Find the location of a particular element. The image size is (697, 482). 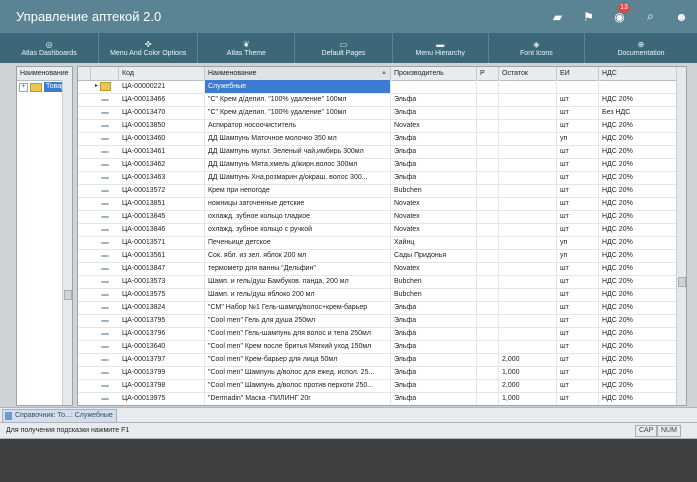

cell-maker: Сады Придонья is located at coordinates (434, 255).